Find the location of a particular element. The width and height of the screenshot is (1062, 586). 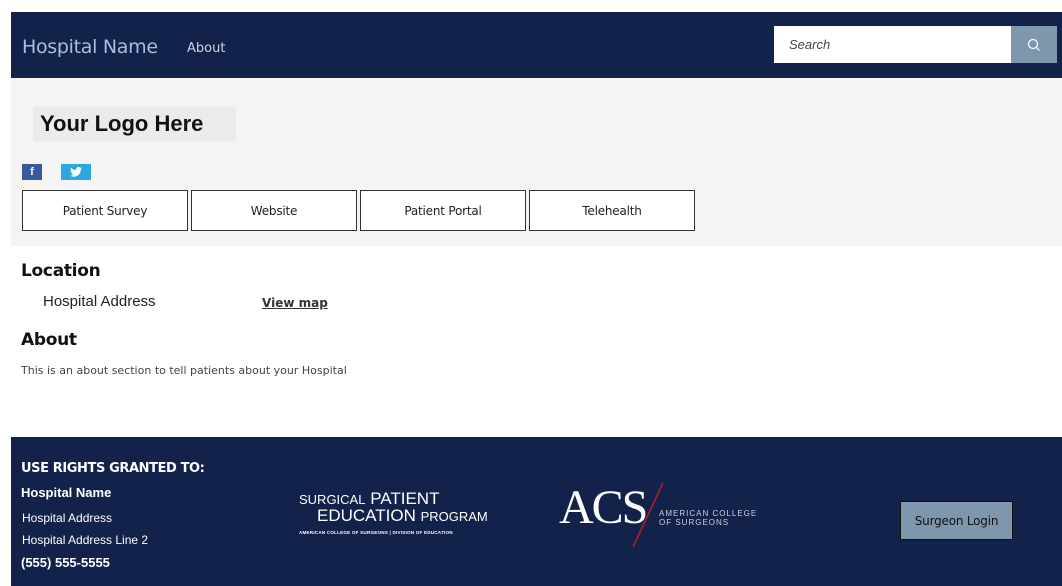

spep-word-program: PROGRAM is located at coordinates (454, 516).